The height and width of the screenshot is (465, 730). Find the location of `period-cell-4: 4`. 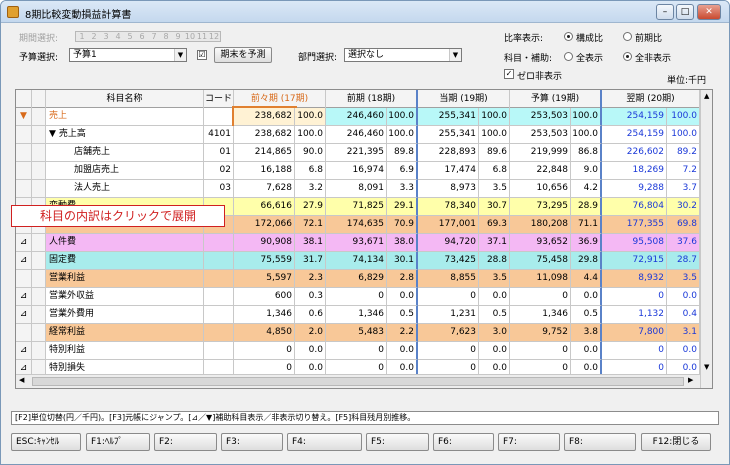

period-cell-4: 4 is located at coordinates (118, 36).